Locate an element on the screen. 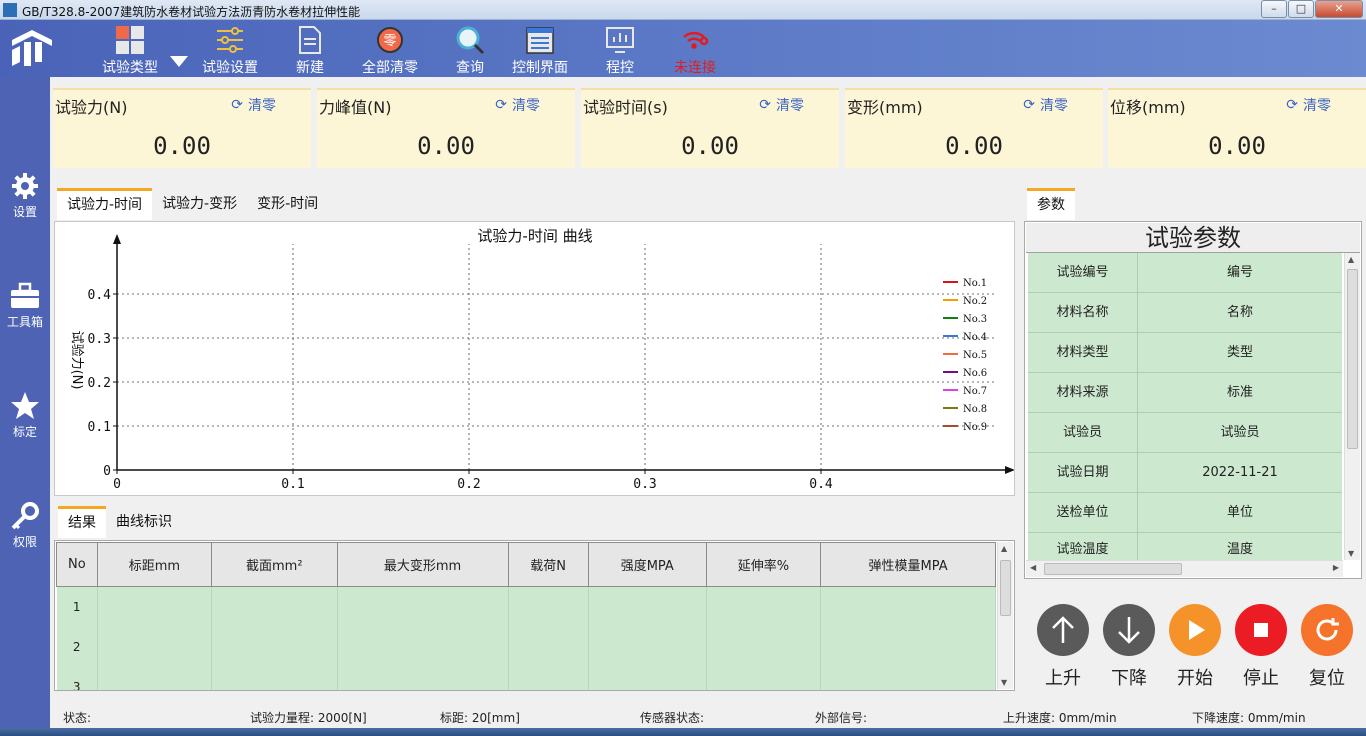  sidebar-item-toolbox: 工具箱 is located at coordinates (25, 305).